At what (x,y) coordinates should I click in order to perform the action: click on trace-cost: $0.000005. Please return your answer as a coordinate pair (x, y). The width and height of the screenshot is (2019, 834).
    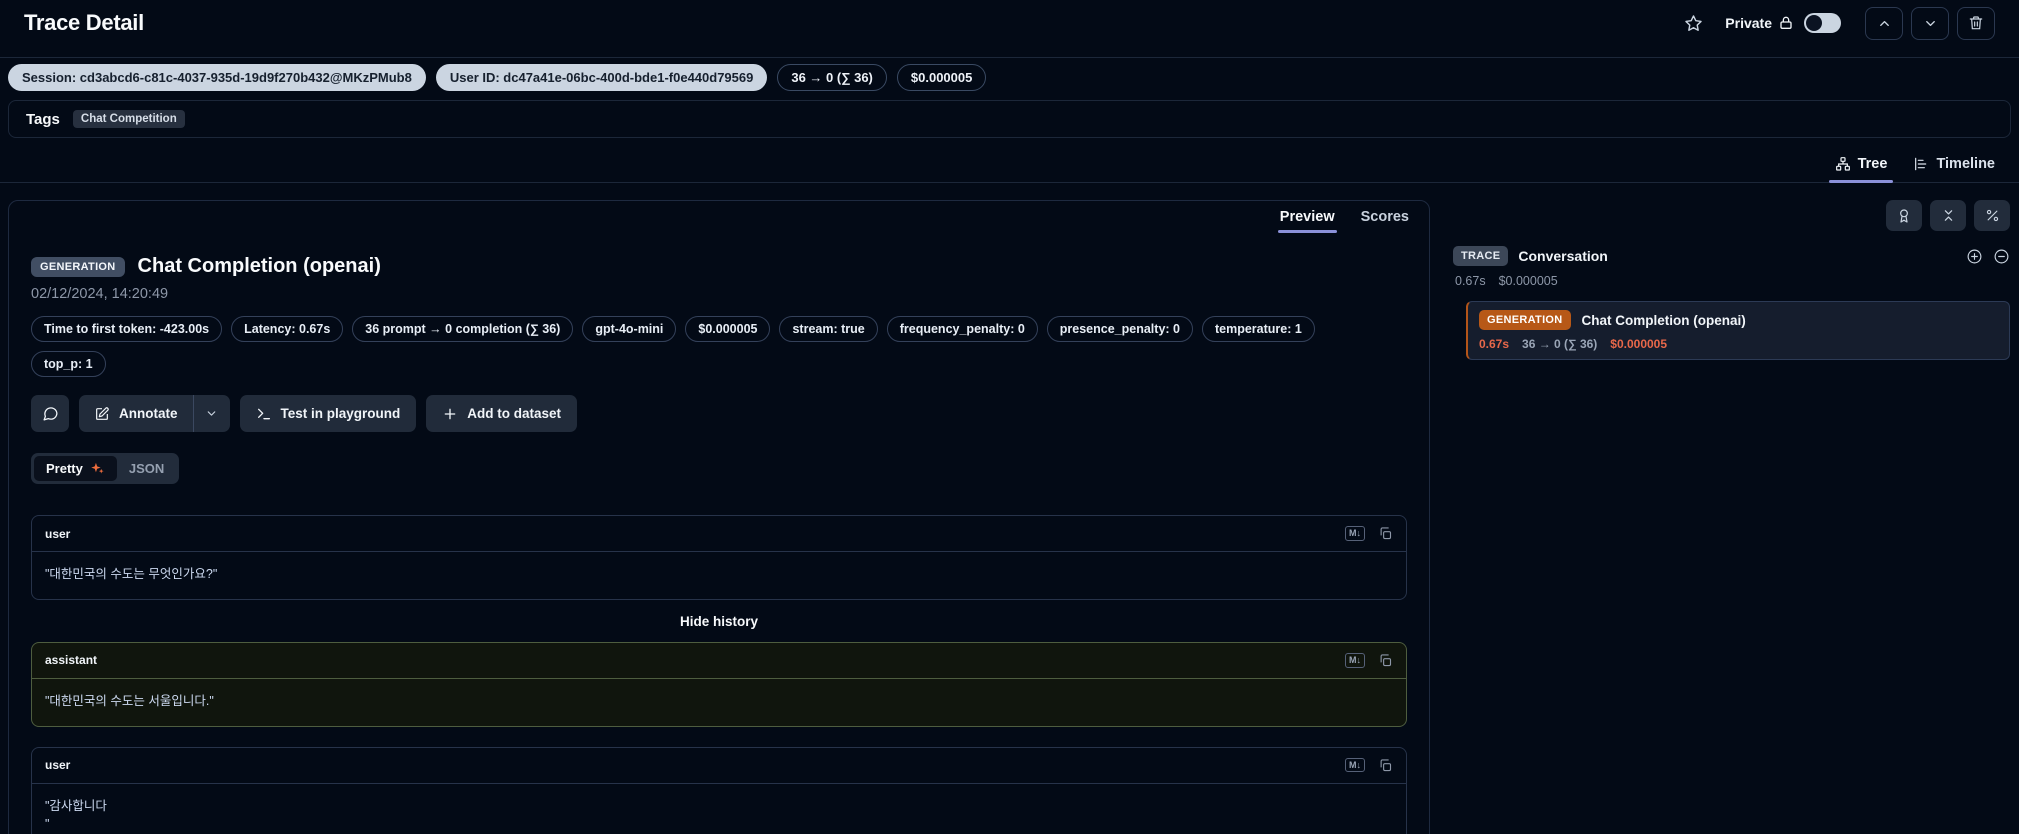
    Looking at the image, I should click on (1528, 281).